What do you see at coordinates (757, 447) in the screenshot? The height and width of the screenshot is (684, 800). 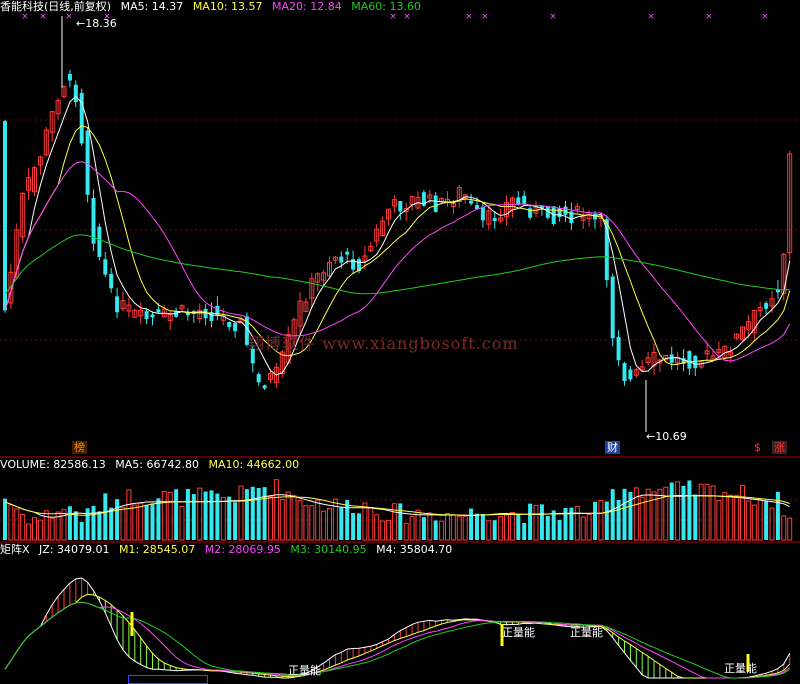 I see `dollar-badge: $` at bounding box center [757, 447].